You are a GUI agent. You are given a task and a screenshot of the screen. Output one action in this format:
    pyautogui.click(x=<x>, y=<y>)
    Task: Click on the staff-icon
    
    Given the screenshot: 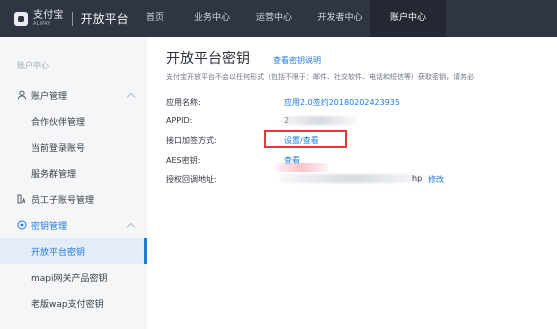 What is the action you would take?
    pyautogui.click(x=22, y=199)
    